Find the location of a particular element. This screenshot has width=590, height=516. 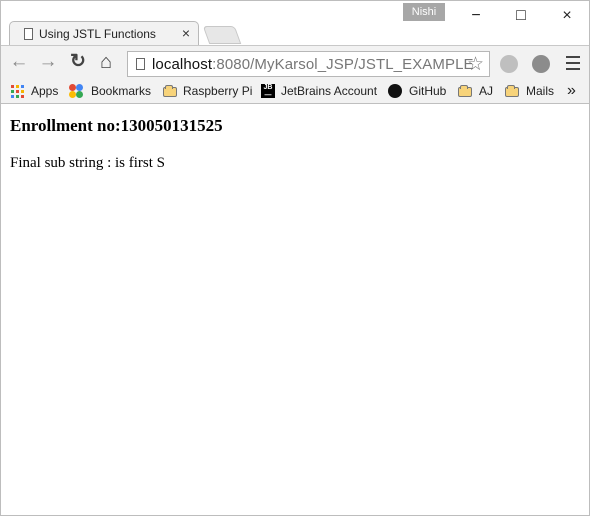

bookmark-label: Raspberry Pi is located at coordinates (218, 91).